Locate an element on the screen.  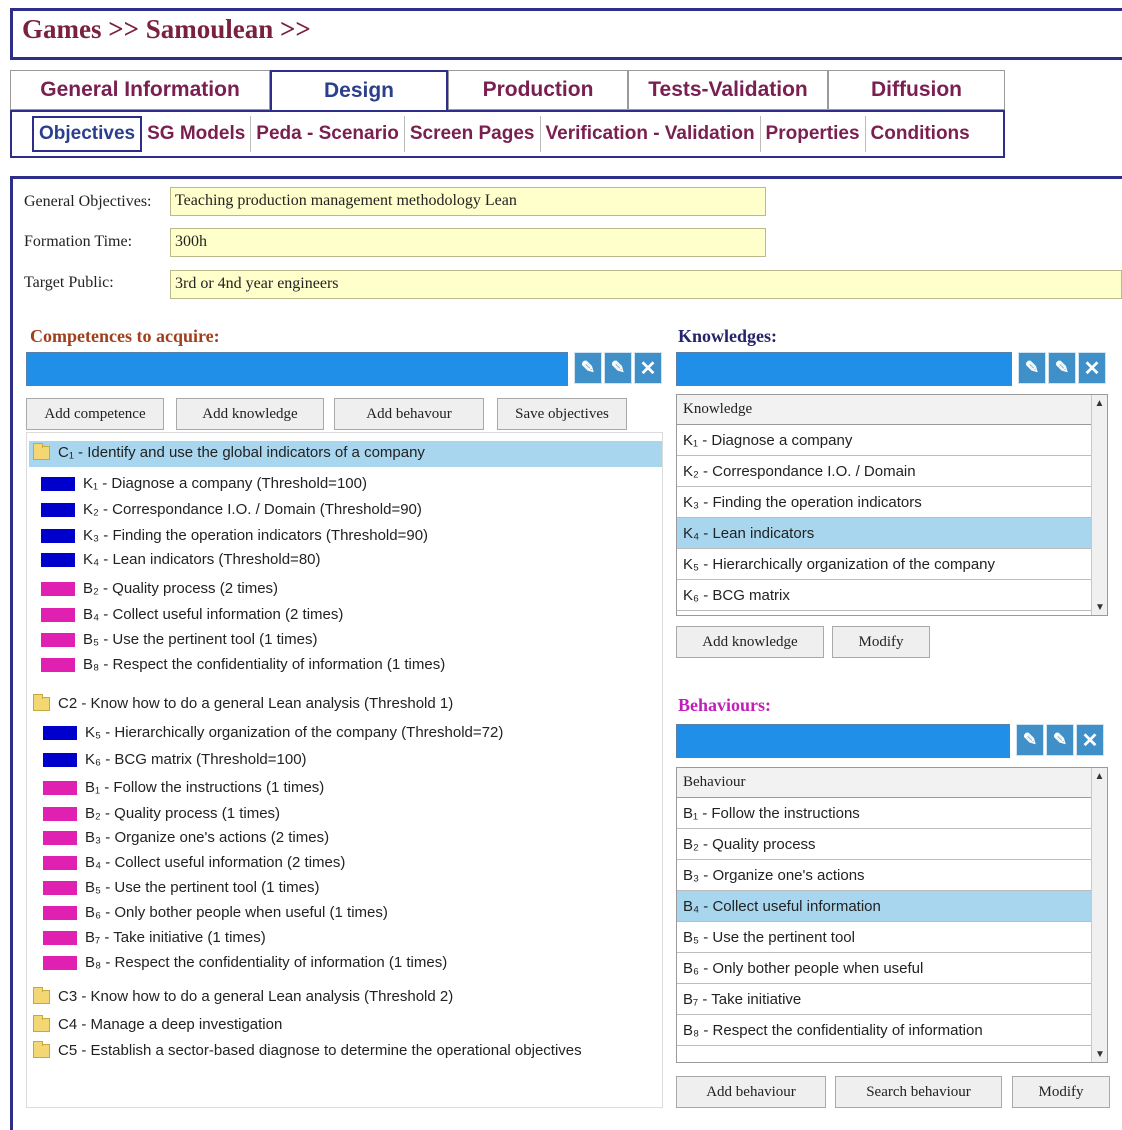
behaviour-list-item: B₅ - Use the pertinent tool is located at coordinates (884, 937).